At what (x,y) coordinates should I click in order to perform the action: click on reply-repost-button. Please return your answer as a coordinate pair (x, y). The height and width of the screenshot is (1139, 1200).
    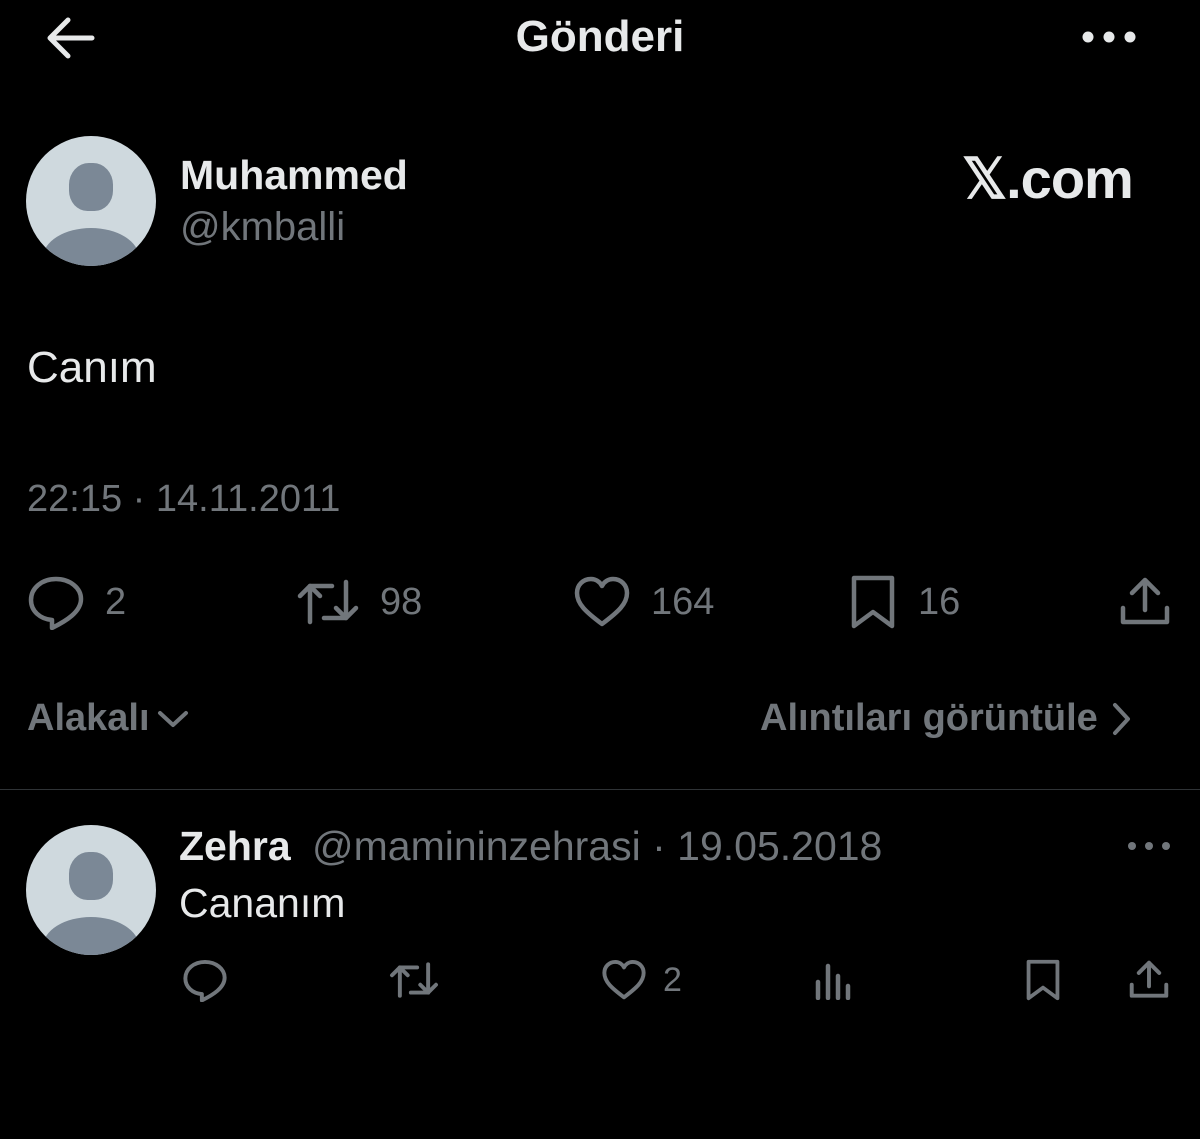
    Looking at the image, I should click on (414, 980).